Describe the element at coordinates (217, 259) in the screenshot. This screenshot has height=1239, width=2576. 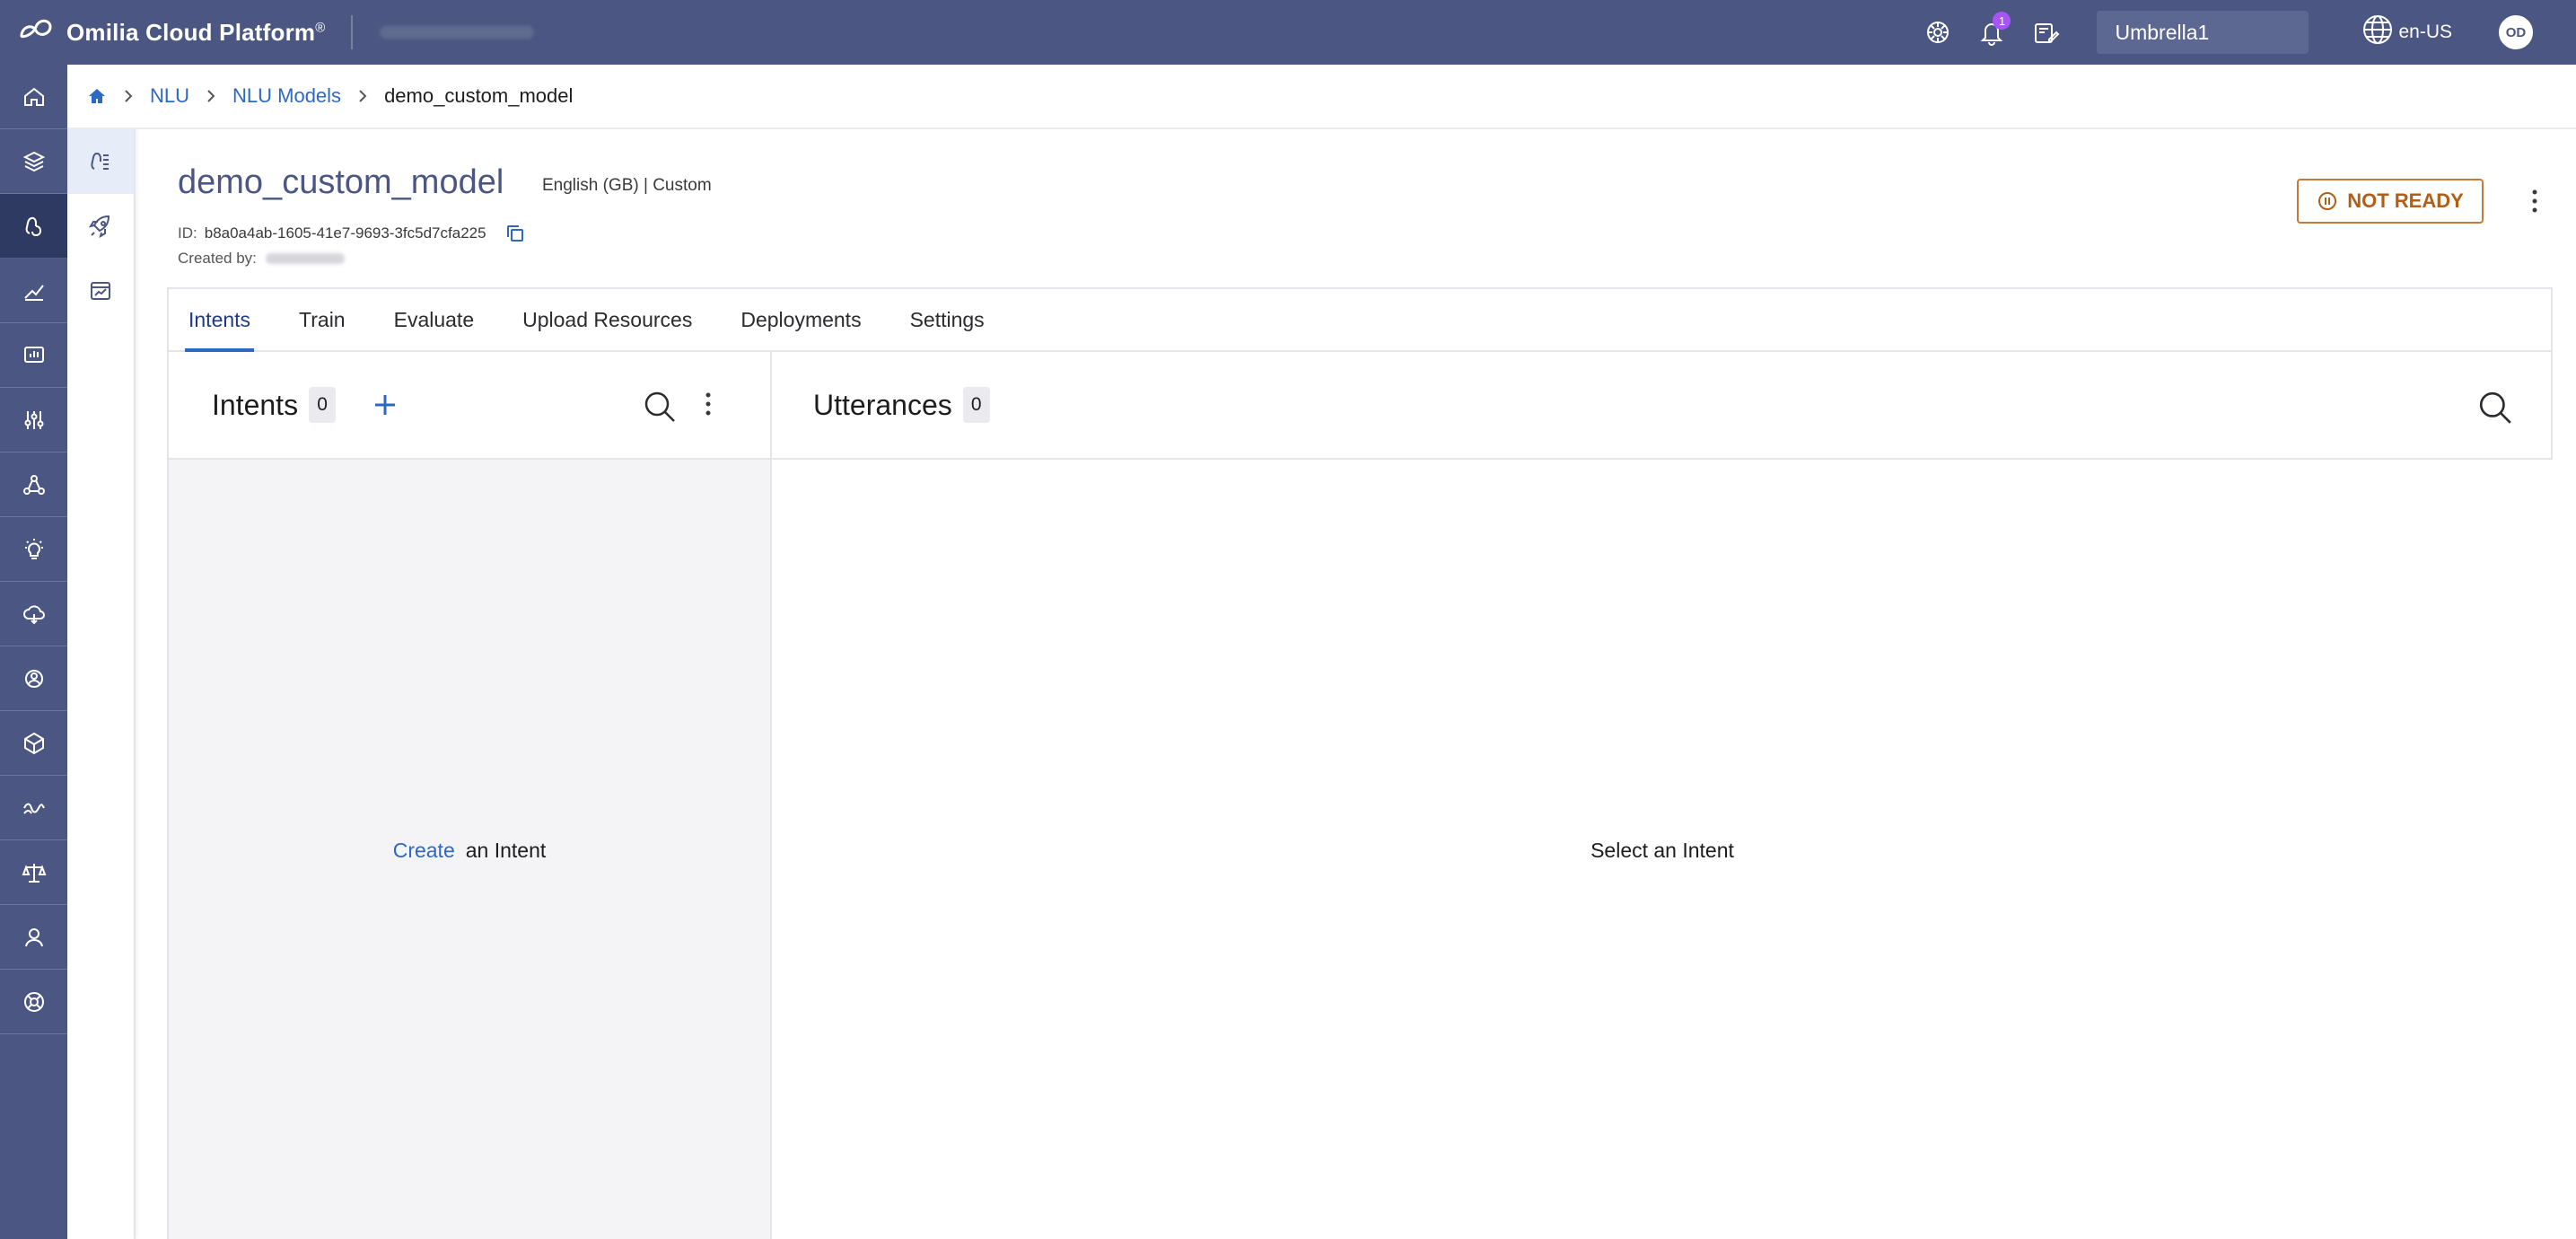
I see `created-by-label: Created by:` at that location.